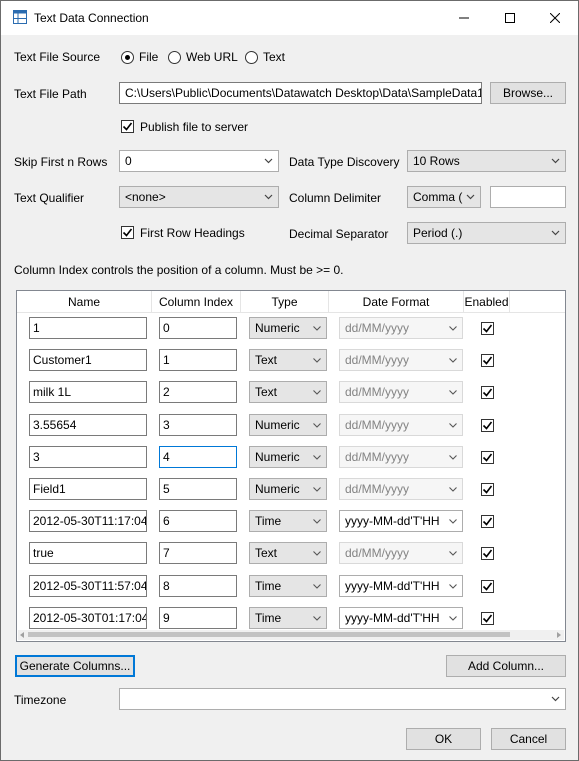  What do you see at coordinates (198, 553) in the screenshot?
I see `column-index-input: 7` at bounding box center [198, 553].